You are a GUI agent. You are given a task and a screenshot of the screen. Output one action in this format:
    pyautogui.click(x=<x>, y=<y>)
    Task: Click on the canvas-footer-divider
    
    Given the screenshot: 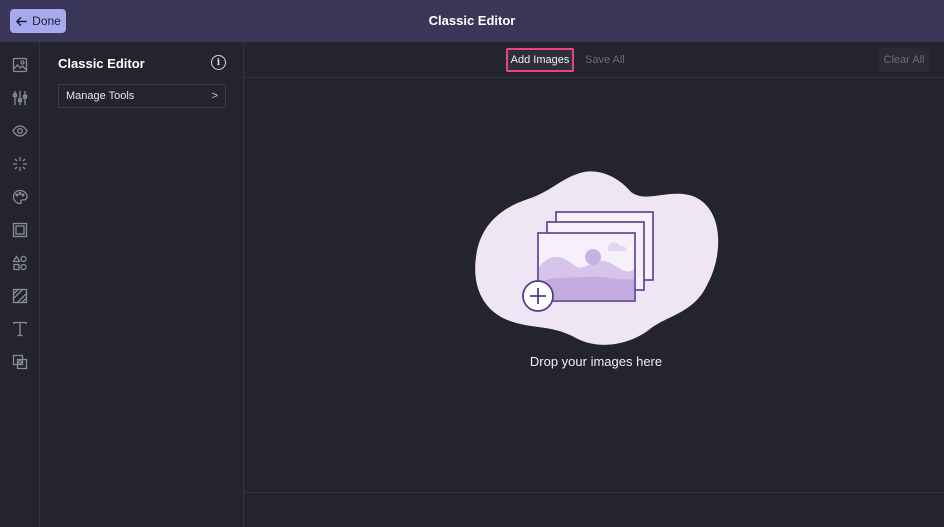 What is the action you would take?
    pyautogui.click(x=594, y=492)
    